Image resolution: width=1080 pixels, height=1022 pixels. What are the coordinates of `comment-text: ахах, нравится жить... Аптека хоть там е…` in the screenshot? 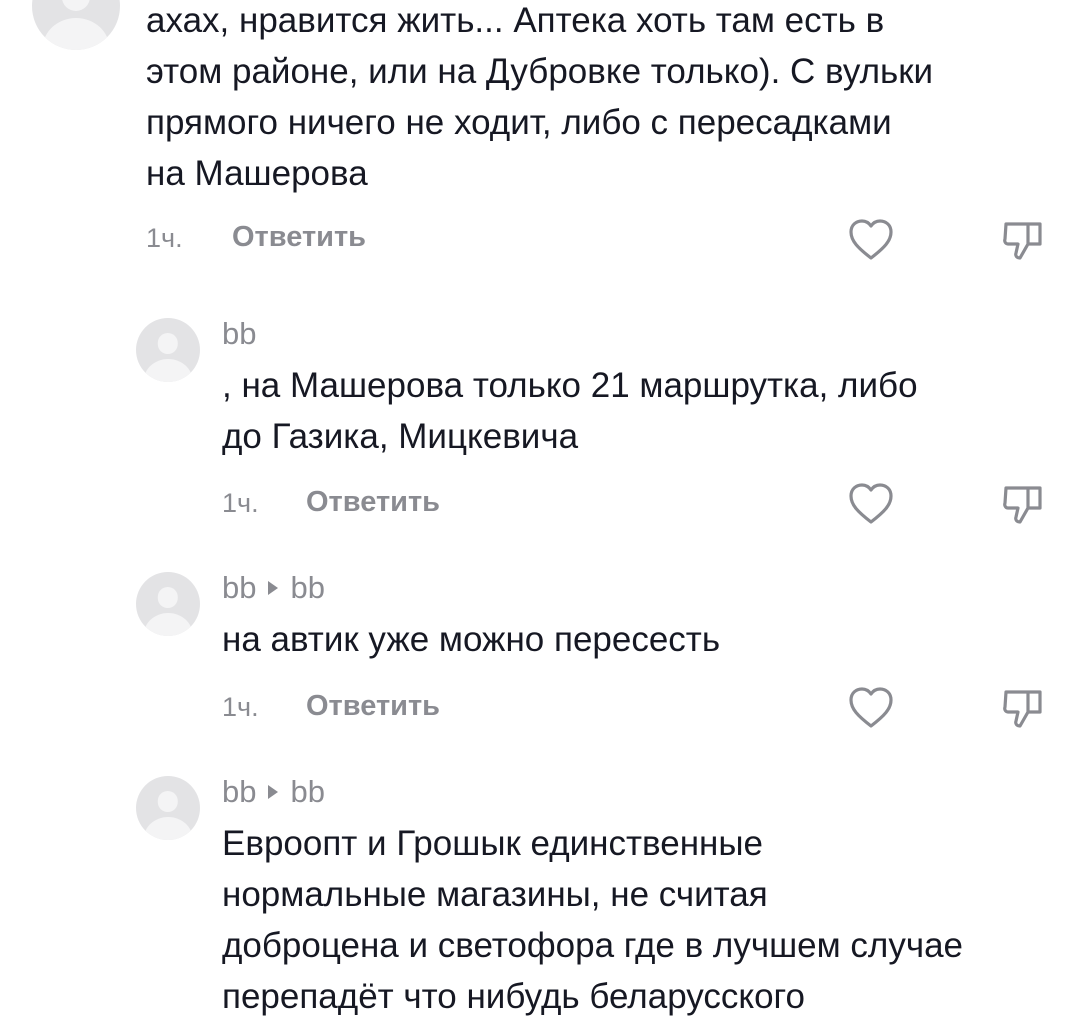 It's located at (540, 97).